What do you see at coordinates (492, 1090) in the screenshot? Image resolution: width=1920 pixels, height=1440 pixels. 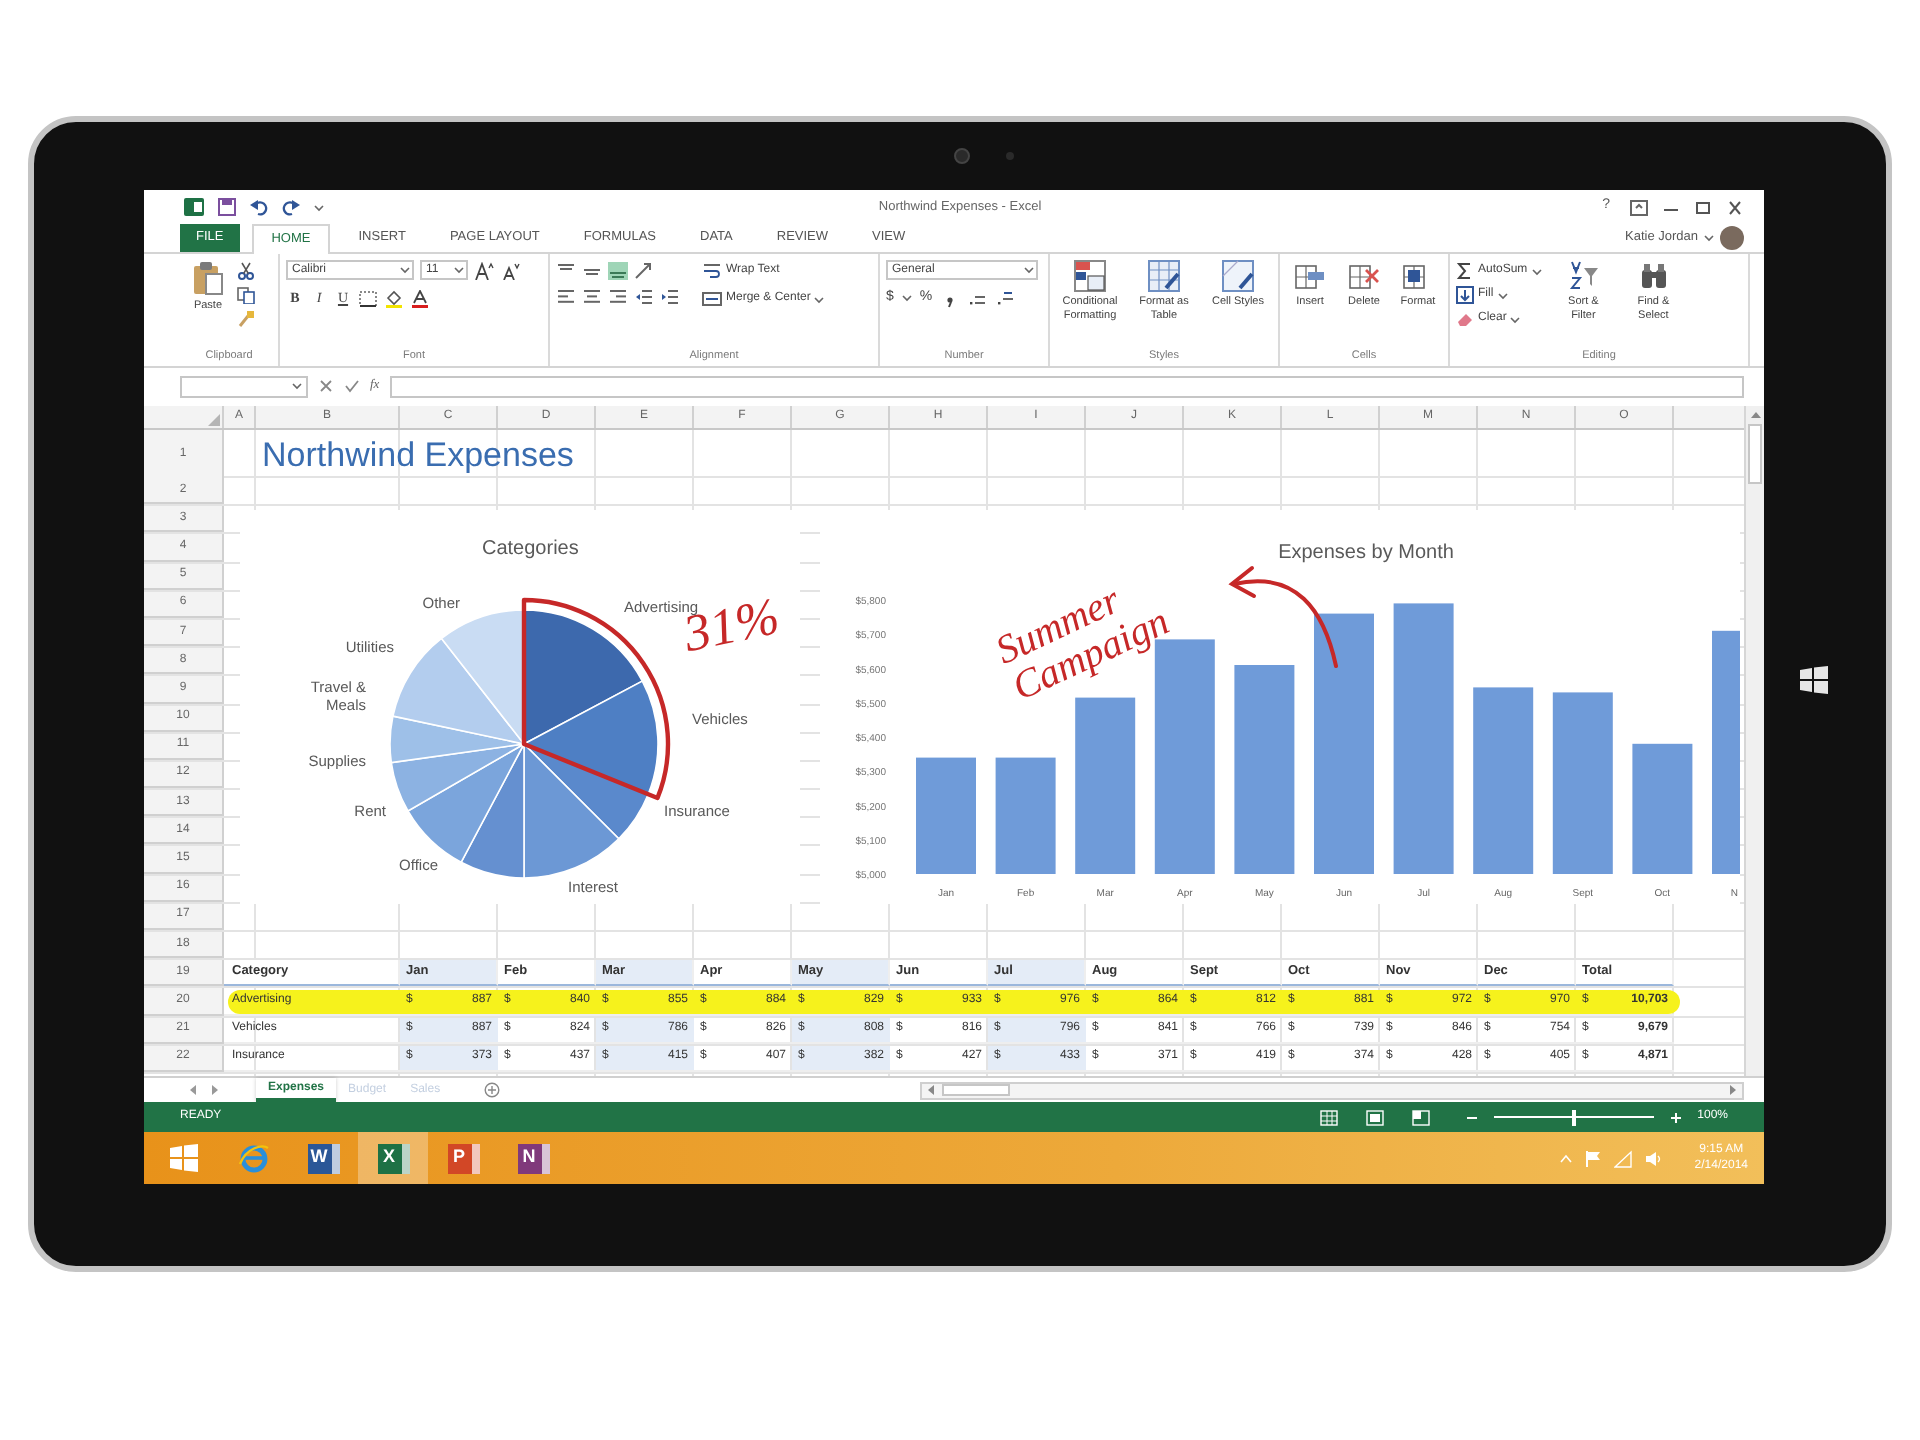 I see `add-sheet-icon` at bounding box center [492, 1090].